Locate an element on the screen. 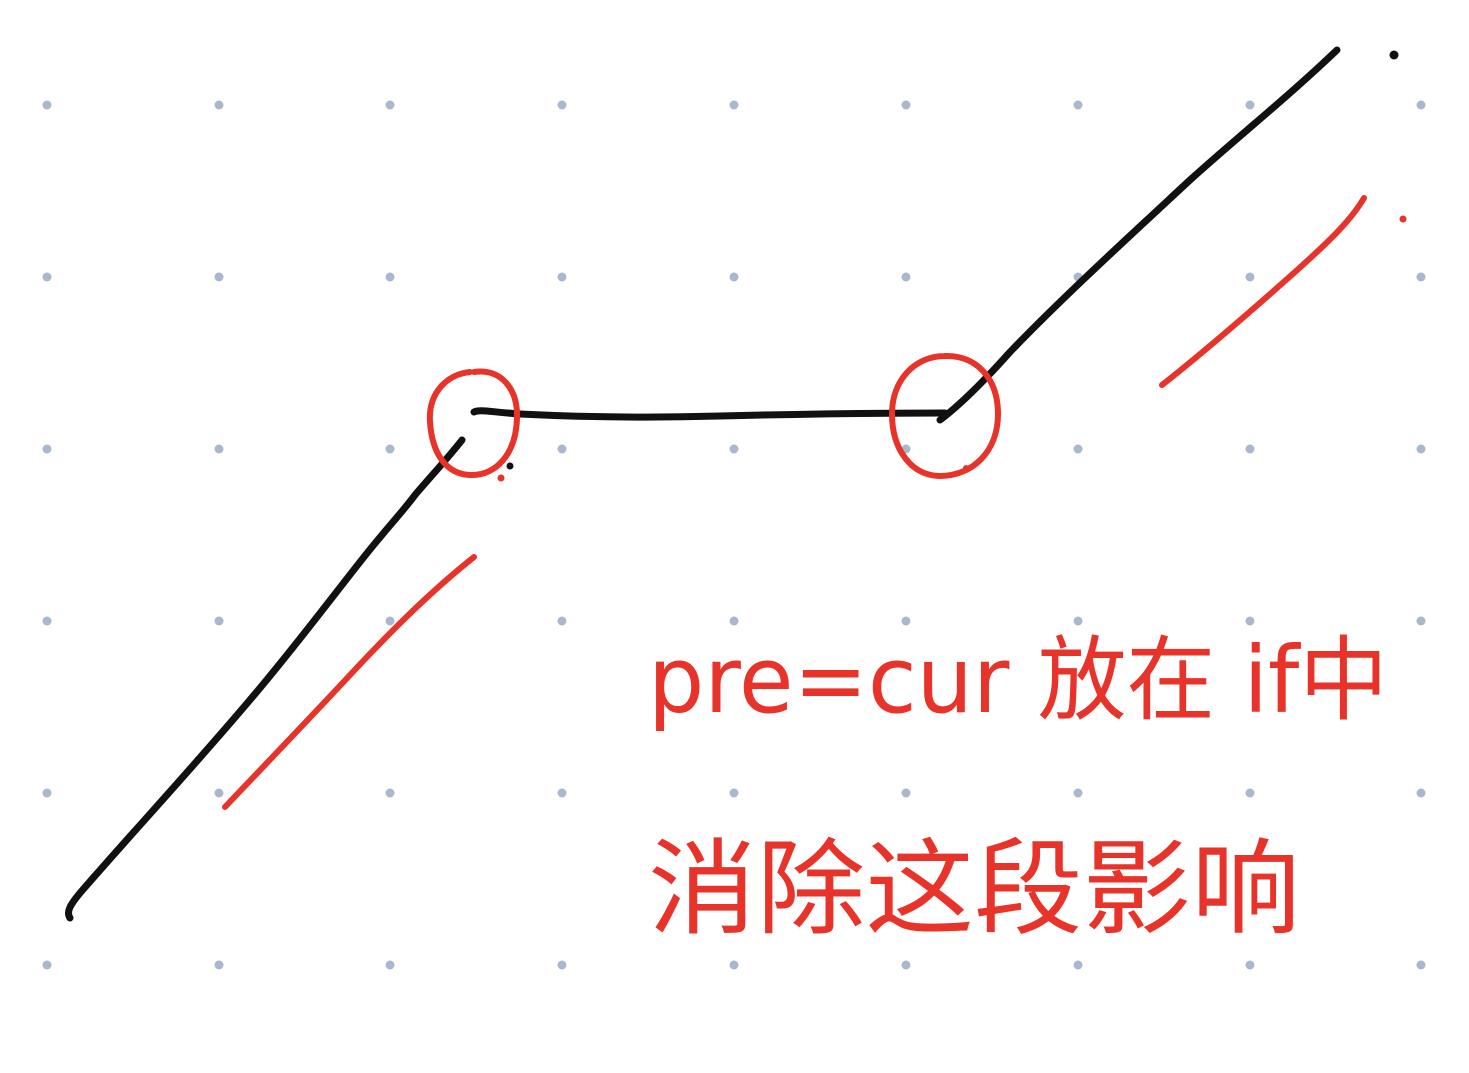 The height and width of the screenshot is (1073, 1469). black-dot-left-joint is located at coordinates (510, 466).